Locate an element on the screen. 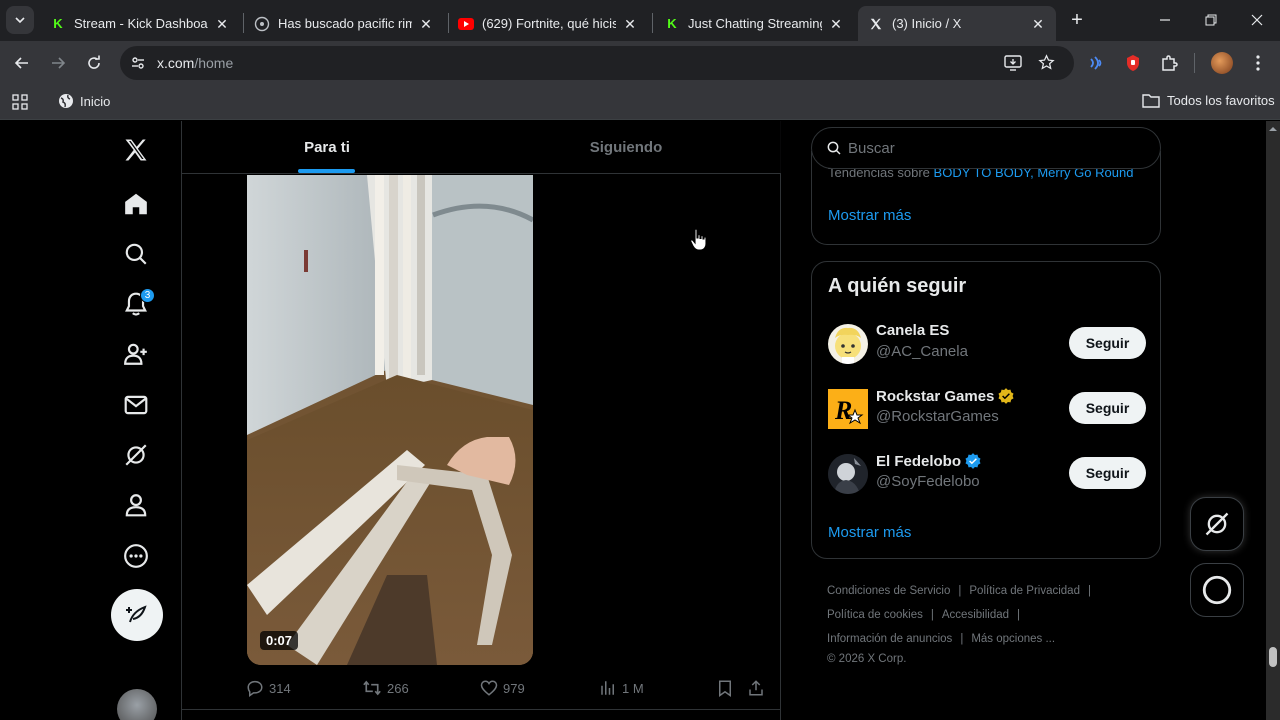  accessibility-link: Accesibilidad is located at coordinates (975, 615).